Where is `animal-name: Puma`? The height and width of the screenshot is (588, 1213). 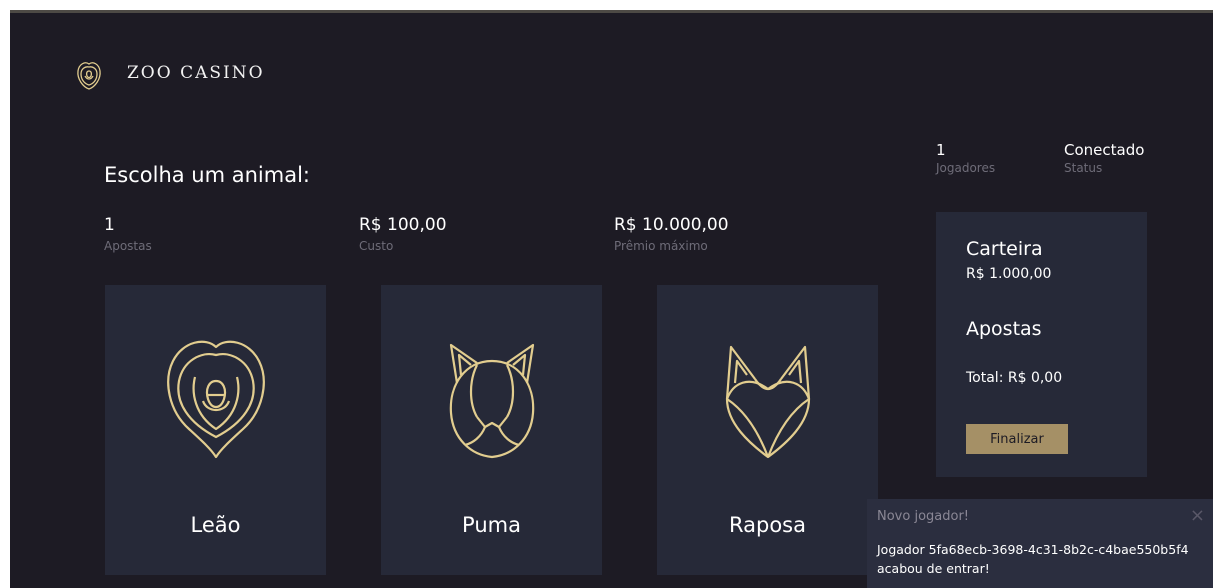
animal-name: Puma is located at coordinates (491, 525).